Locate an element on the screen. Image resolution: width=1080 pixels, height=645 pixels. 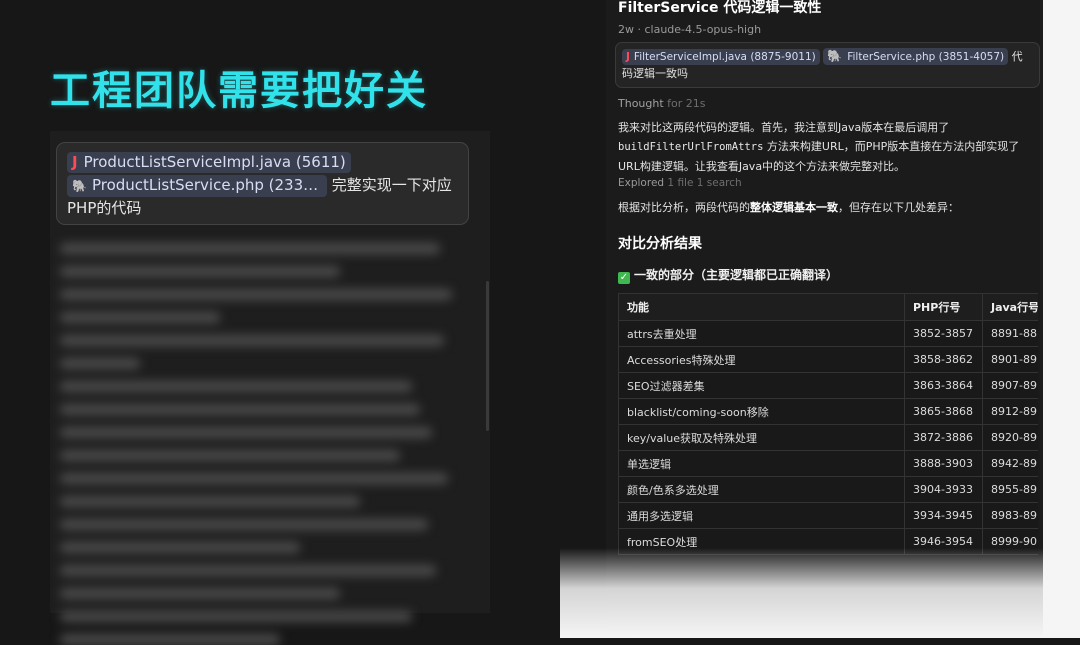
conversation-meta: 2w · claude-4.5-opus-high is located at coordinates (690, 29).